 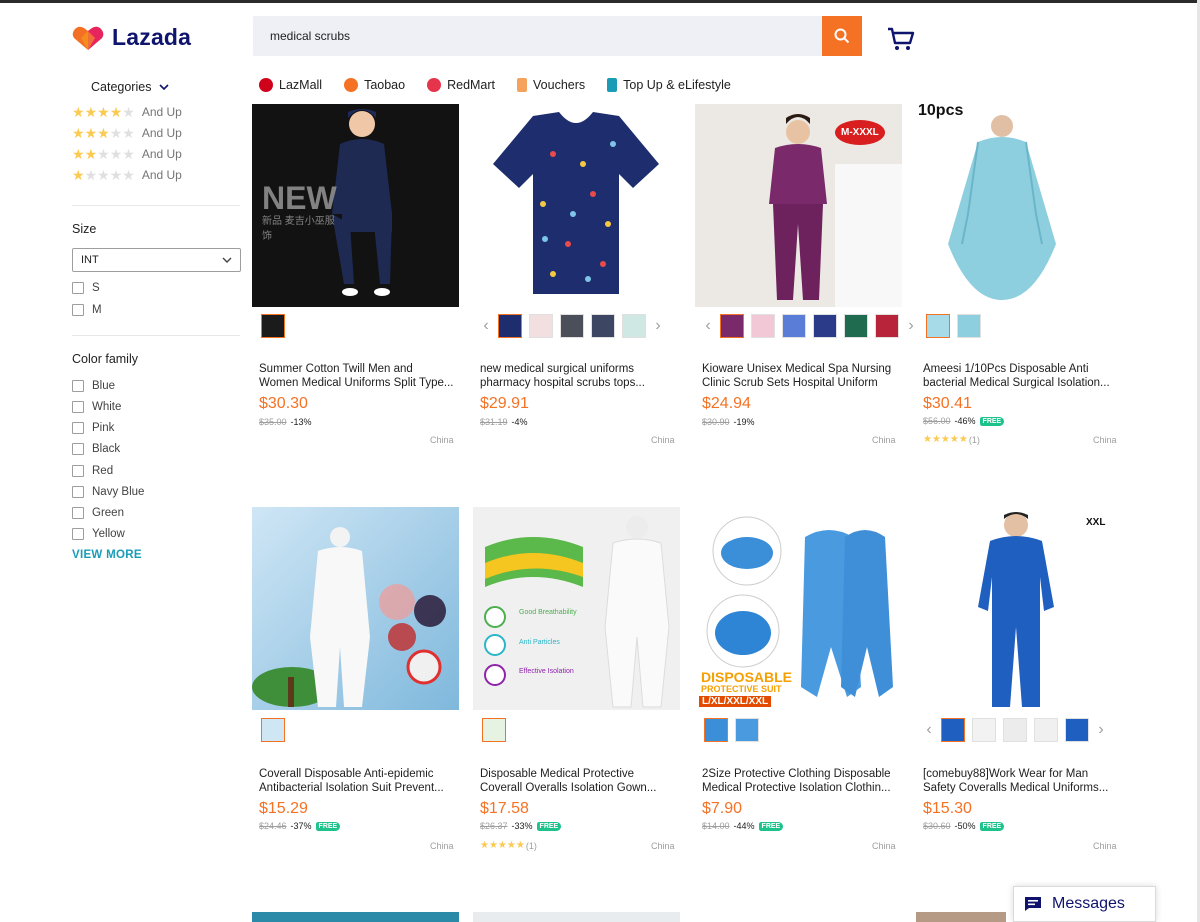 I want to click on product-image: NEW 新品 麦吉小巫服饰, so click(x=355, y=205).